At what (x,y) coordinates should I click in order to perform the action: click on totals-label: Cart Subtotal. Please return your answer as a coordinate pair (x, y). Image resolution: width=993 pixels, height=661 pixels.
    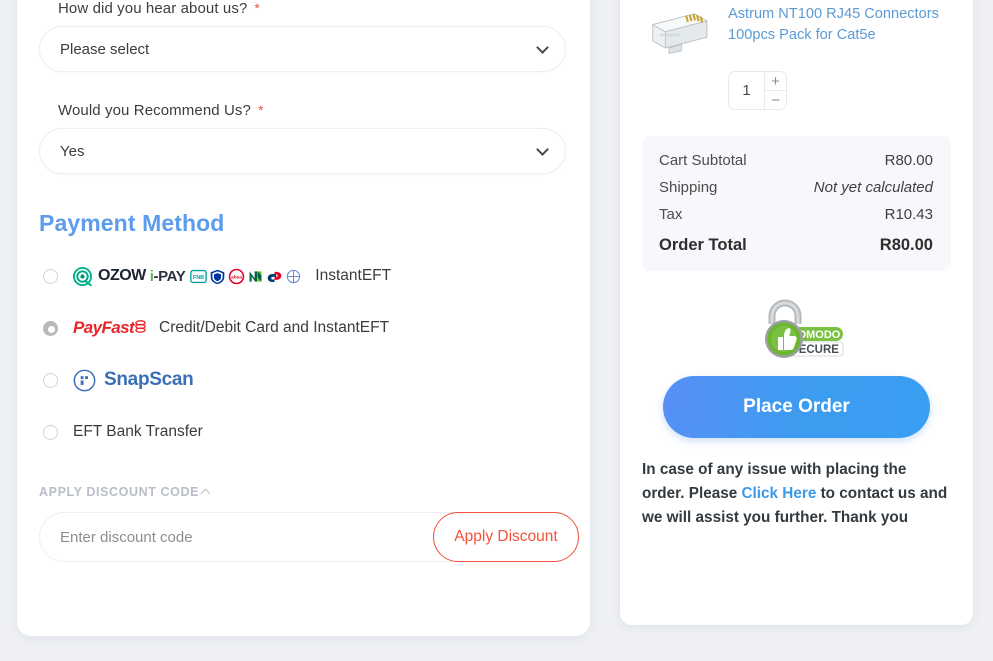
    Looking at the image, I should click on (703, 160).